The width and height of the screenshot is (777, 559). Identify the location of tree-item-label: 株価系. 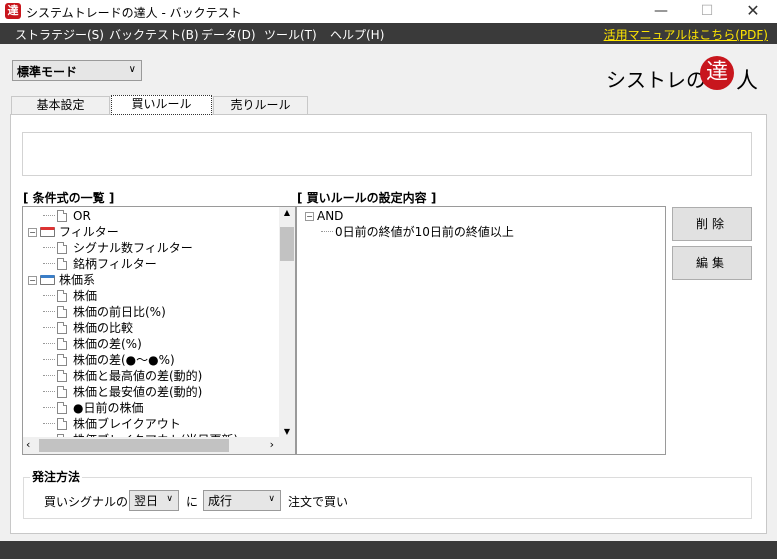
(77, 280).